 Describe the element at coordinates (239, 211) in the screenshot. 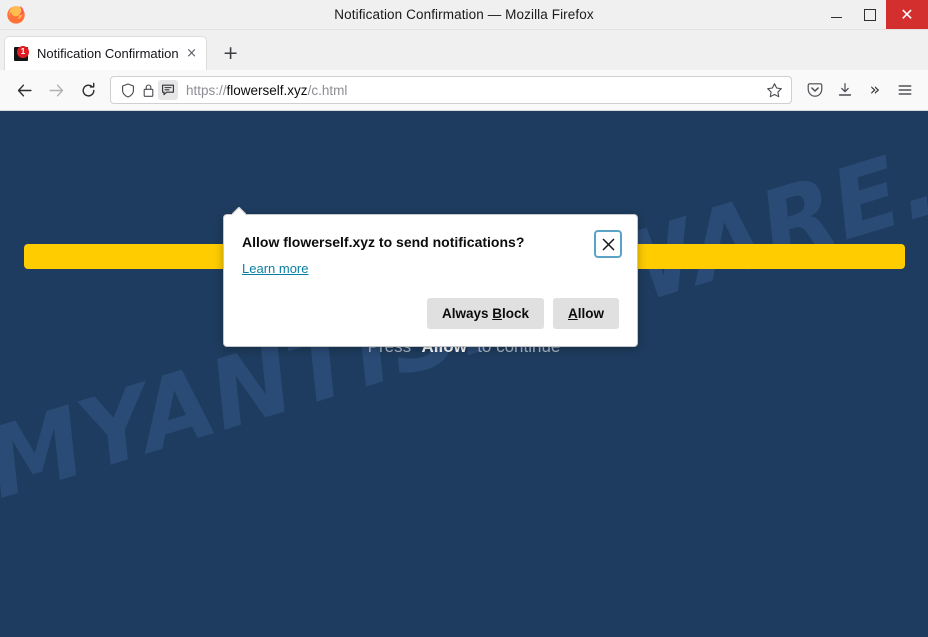

I see `popup-anchor-arrow` at that location.